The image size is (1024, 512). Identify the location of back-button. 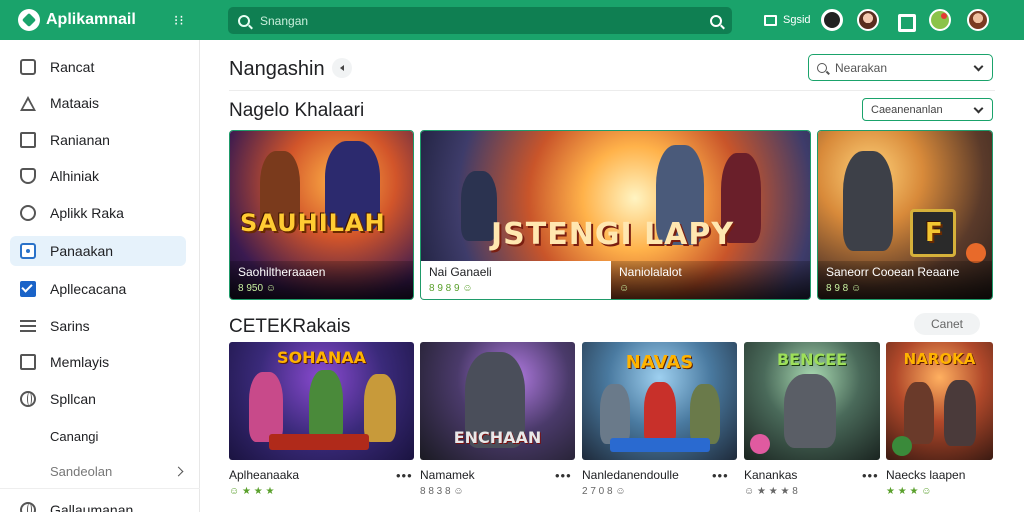
(342, 68).